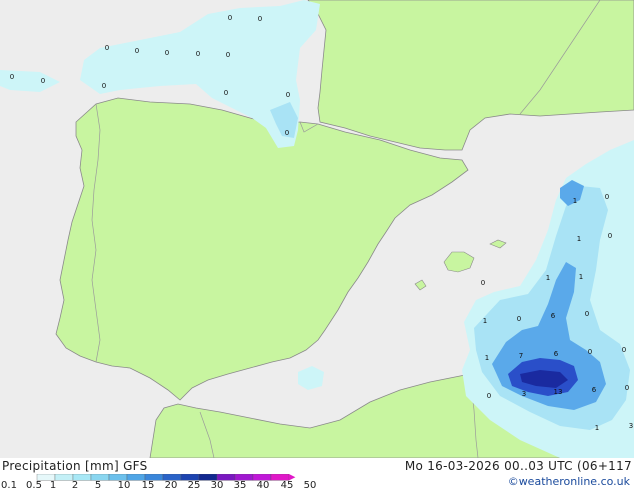 The width and height of the screenshot is (634, 491). What do you see at coordinates (310, 485) in the screenshot?
I see `color-scale-tick-label: 50` at bounding box center [310, 485].